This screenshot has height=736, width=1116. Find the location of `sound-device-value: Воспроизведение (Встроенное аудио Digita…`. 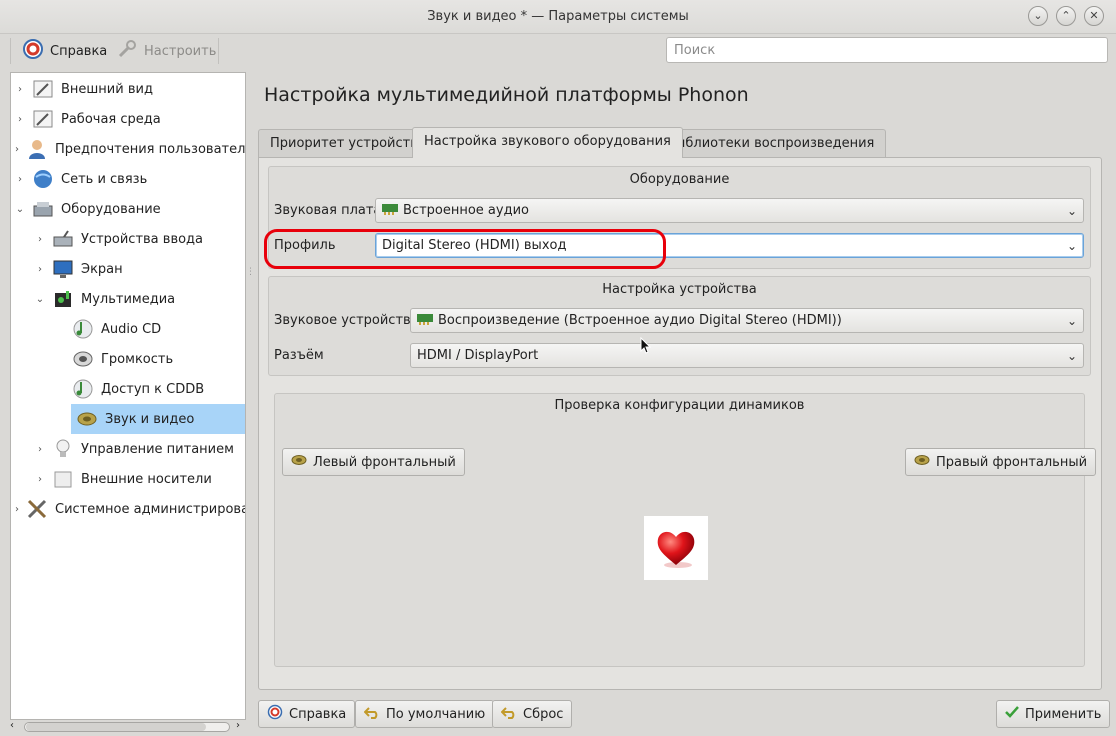

sound-device-value: Воспроизведение (Встроенное аудио Digita… is located at coordinates (640, 320).